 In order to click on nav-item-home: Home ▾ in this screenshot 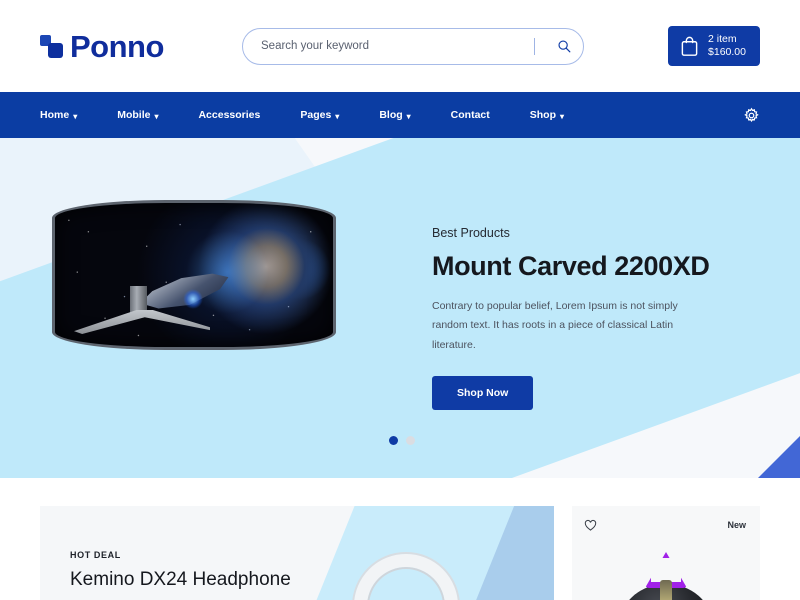, I will do `click(58, 115)`.